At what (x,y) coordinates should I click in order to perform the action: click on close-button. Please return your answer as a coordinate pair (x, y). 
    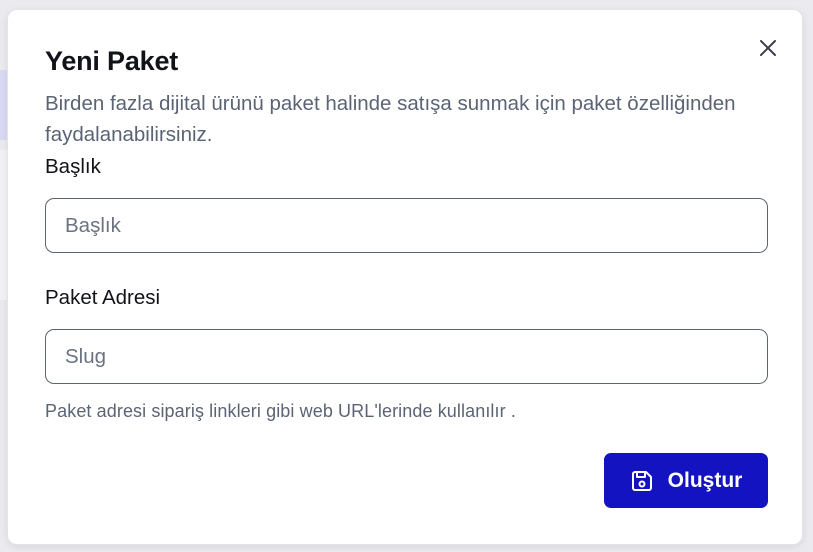
    Looking at the image, I should click on (768, 48).